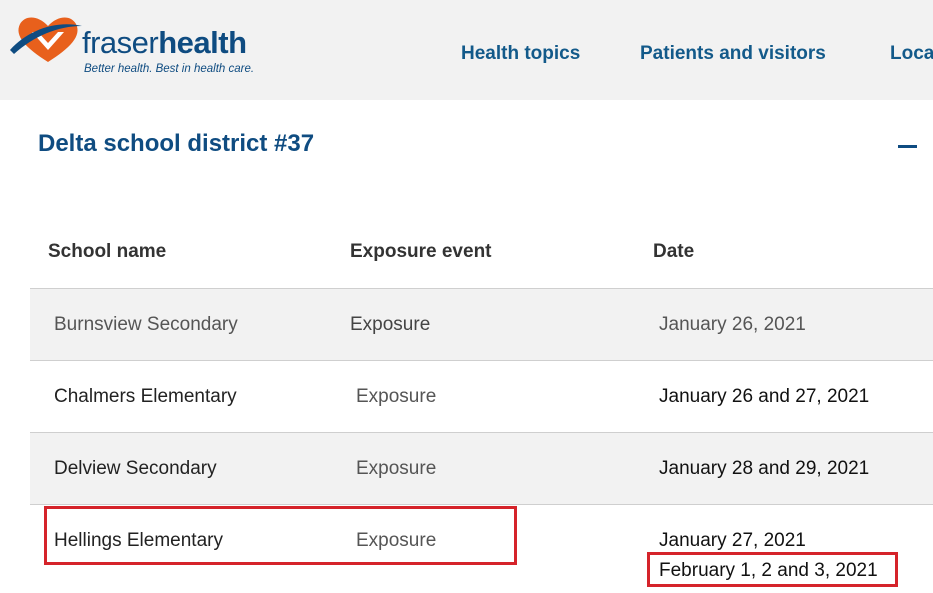 The height and width of the screenshot is (593, 933). I want to click on brand-name-bold: health, so click(202, 42).